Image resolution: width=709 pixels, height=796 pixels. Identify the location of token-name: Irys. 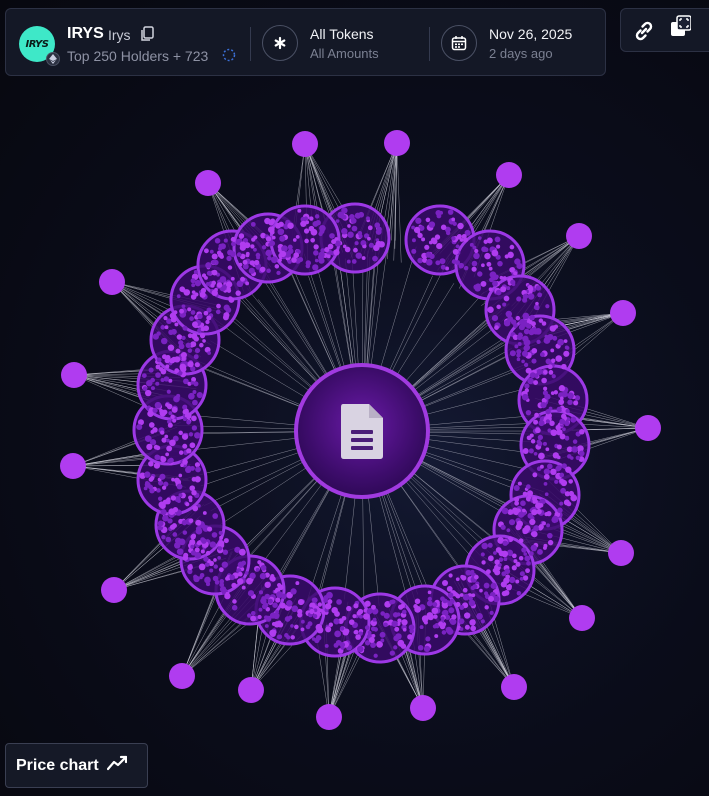
(119, 35).